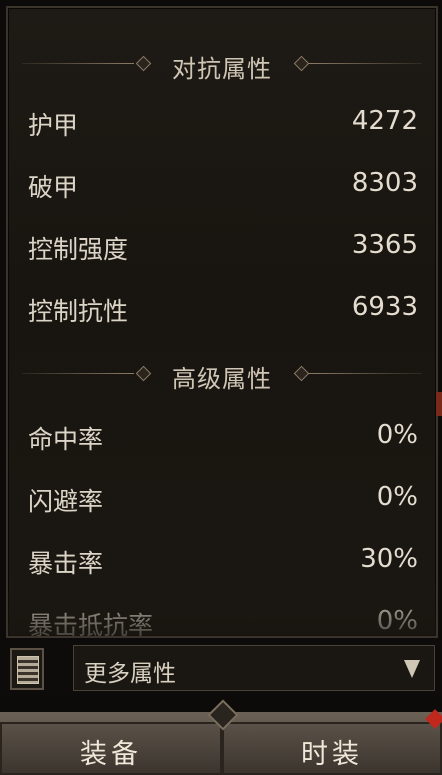 The height and width of the screenshot is (775, 442). What do you see at coordinates (78, 311) in the screenshot?
I see `stat-label: 控制抗性` at bounding box center [78, 311].